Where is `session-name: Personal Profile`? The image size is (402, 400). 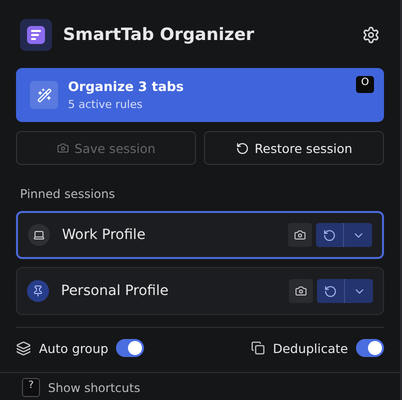 session-name: Personal Profile is located at coordinates (115, 291).